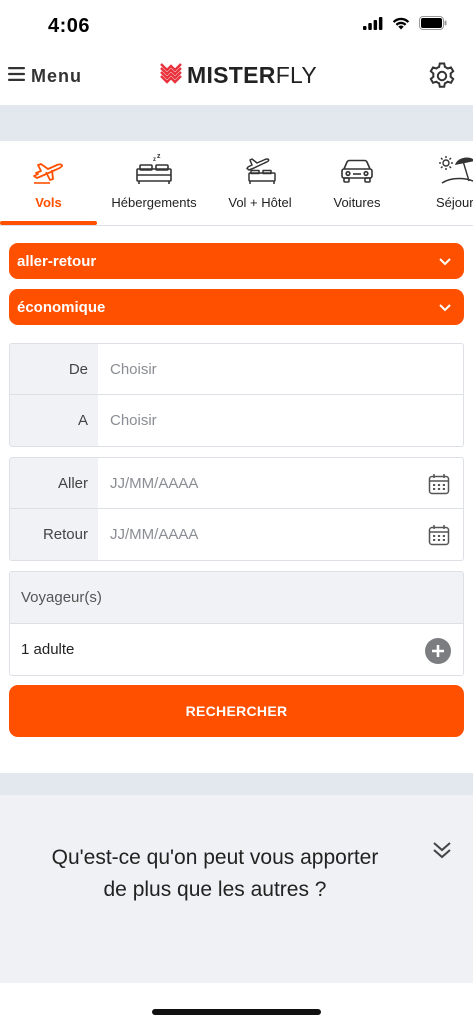 The height and width of the screenshot is (1024, 473). What do you see at coordinates (154, 202) in the screenshot?
I see `tab-label: Hébergements` at bounding box center [154, 202].